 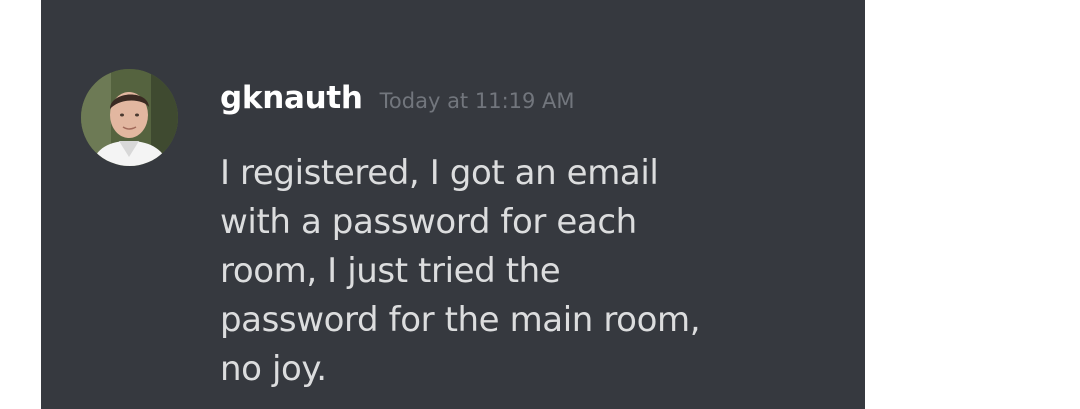 What do you see at coordinates (291, 98) in the screenshot?
I see `username: gknauth` at bounding box center [291, 98].